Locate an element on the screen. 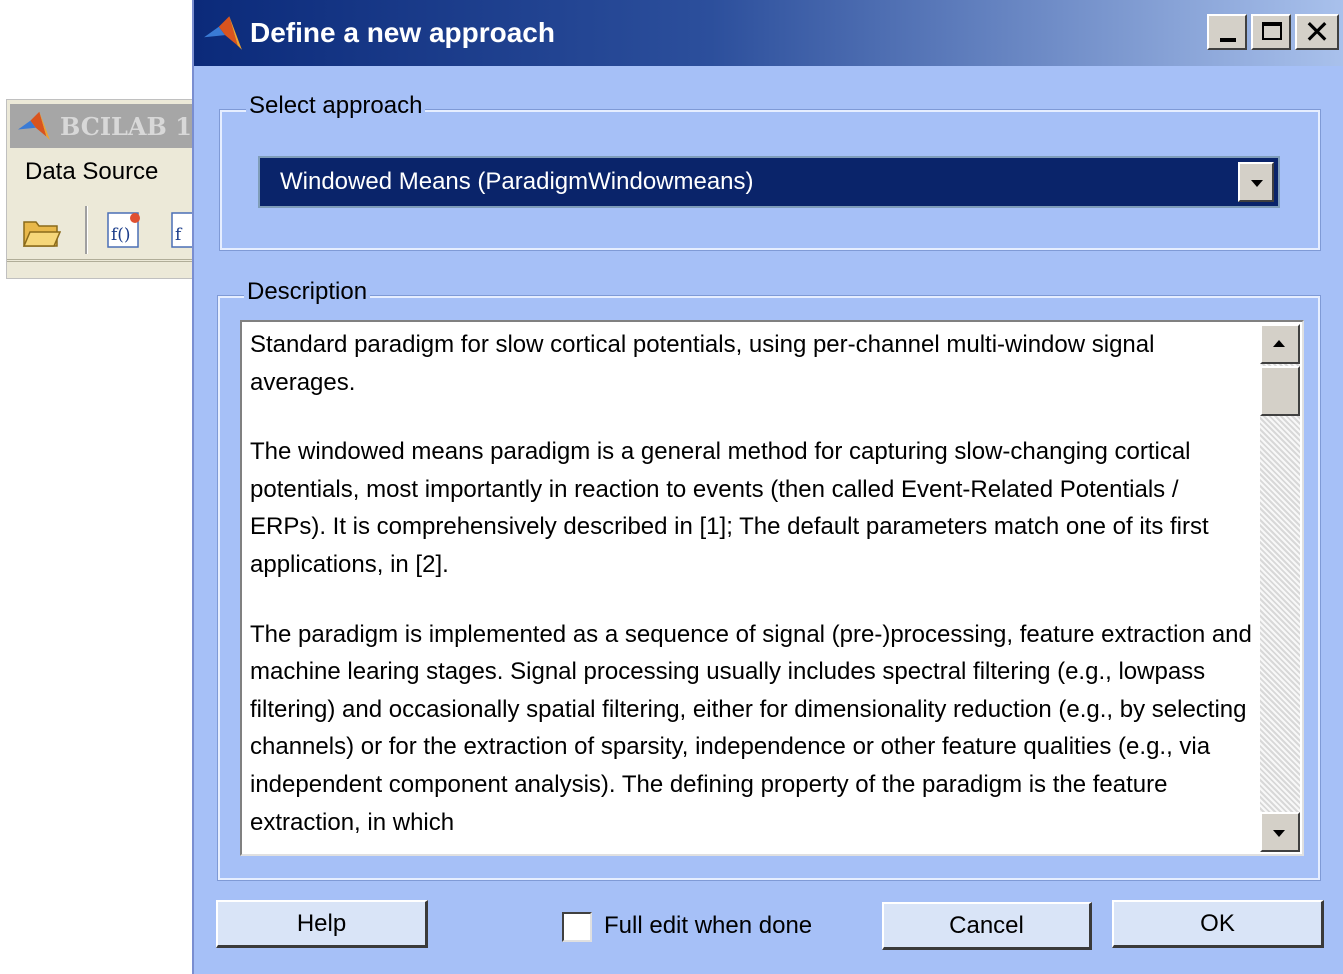  approach-select: Windowed Means (ParadigmWindowmeans) is located at coordinates (769, 182).